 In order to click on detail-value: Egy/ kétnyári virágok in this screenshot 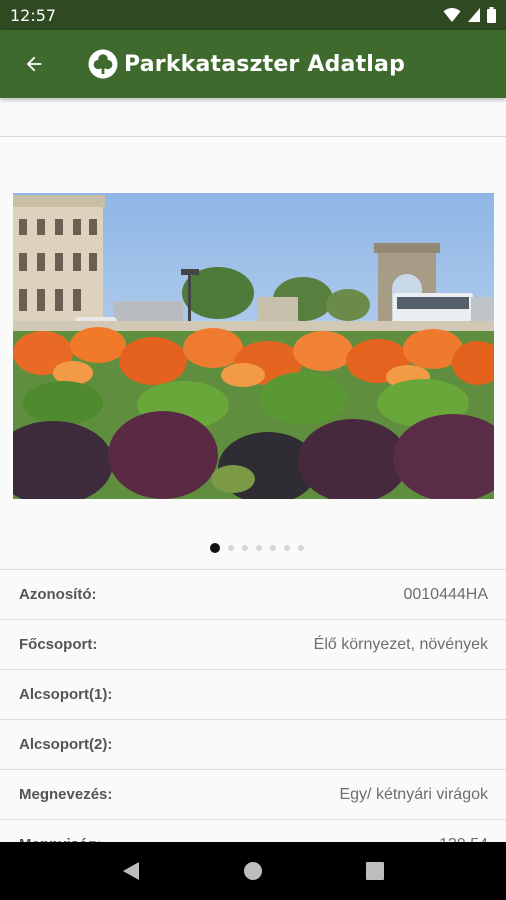, I will do `click(413, 794)`.